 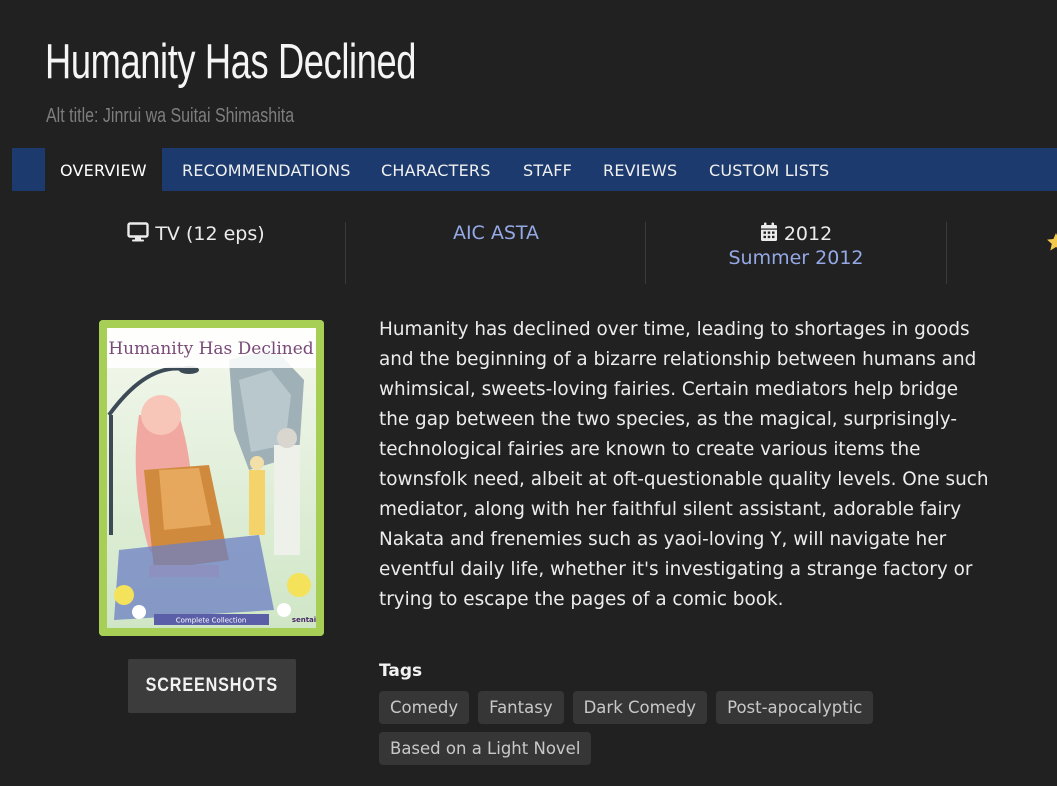 I want to click on season-info: 2012 Summer 2012, so click(x=796, y=253).